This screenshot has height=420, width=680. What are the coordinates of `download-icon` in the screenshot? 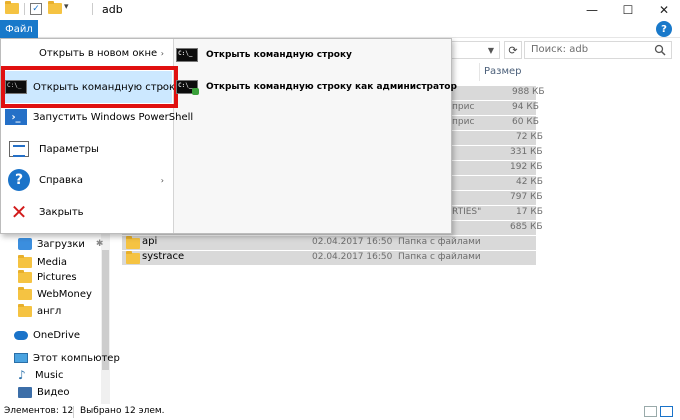 It's located at (25, 244).